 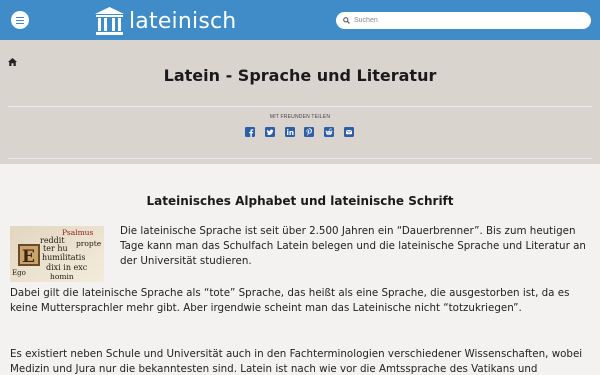 I want to click on svg-text: propte, so click(x=89, y=243).